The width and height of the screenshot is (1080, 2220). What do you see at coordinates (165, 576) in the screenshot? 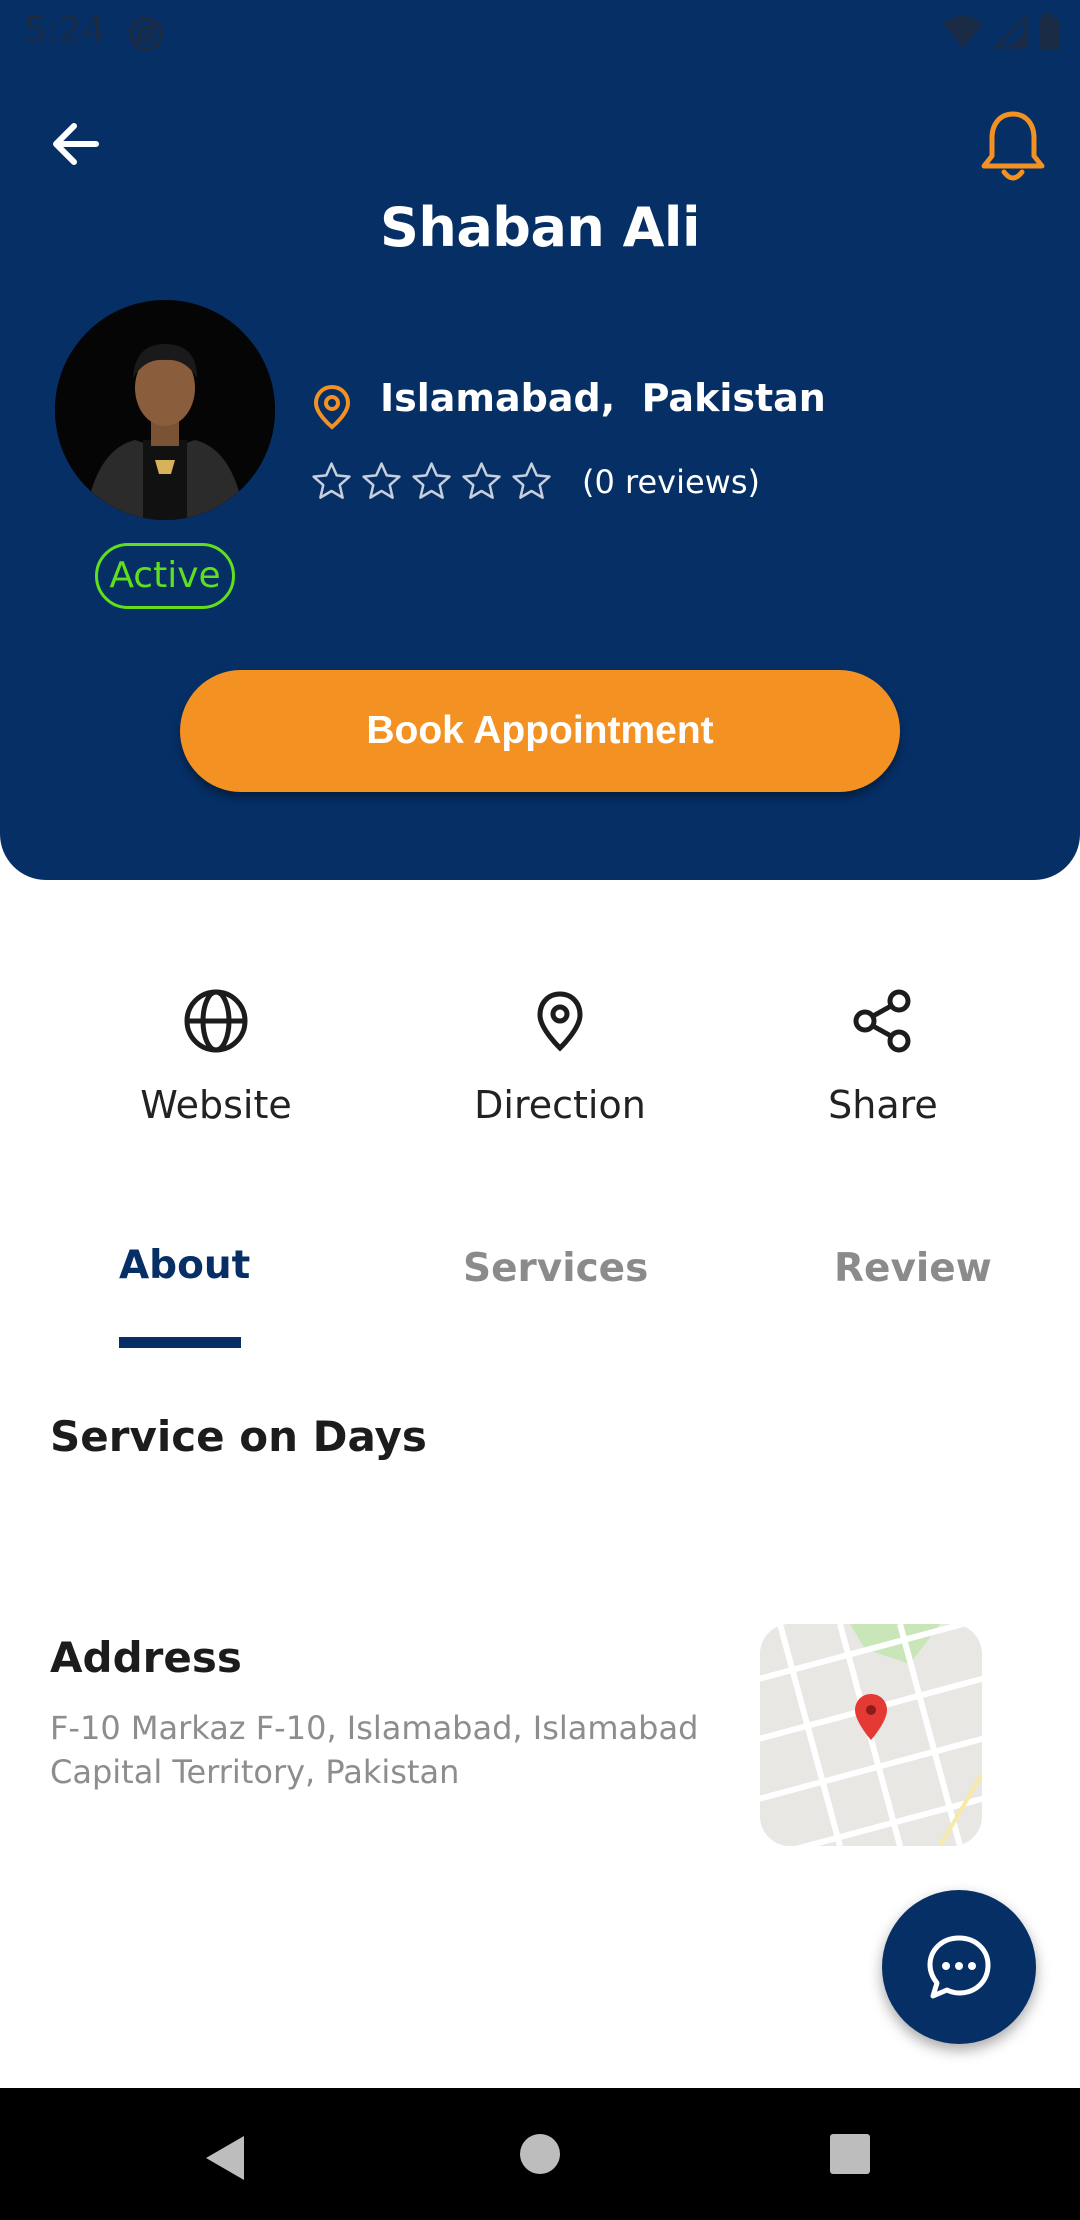
I see `status-badge: Active` at bounding box center [165, 576].